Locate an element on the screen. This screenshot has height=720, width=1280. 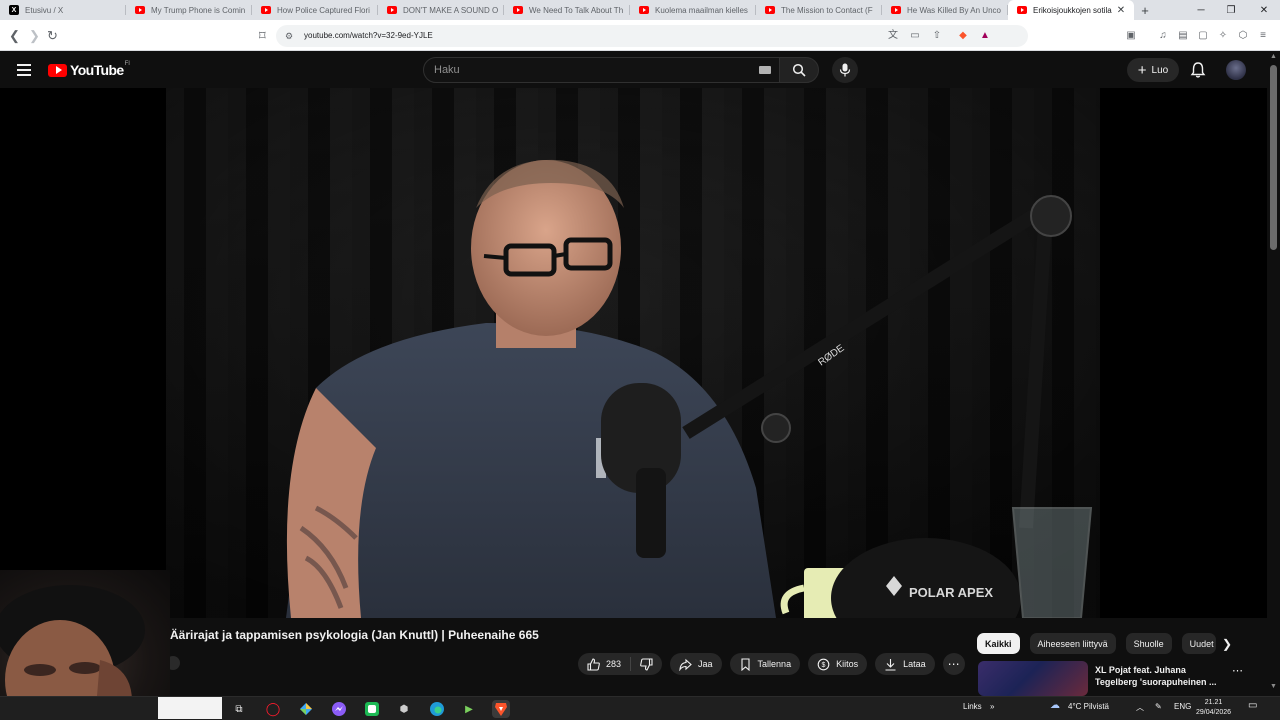
tab-title: We Need To Talk About Th is located at coordinates (576, 10).